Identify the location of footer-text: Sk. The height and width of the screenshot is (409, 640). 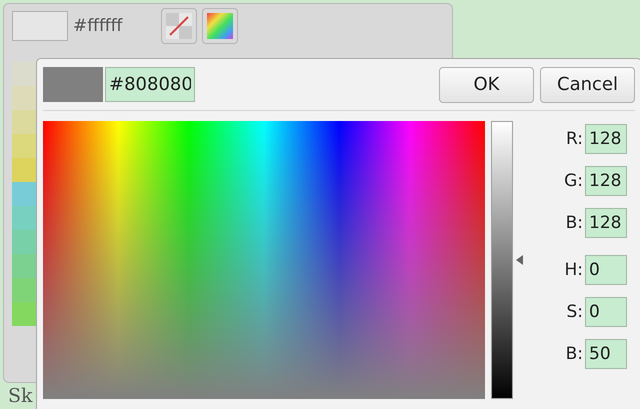
(20, 396).